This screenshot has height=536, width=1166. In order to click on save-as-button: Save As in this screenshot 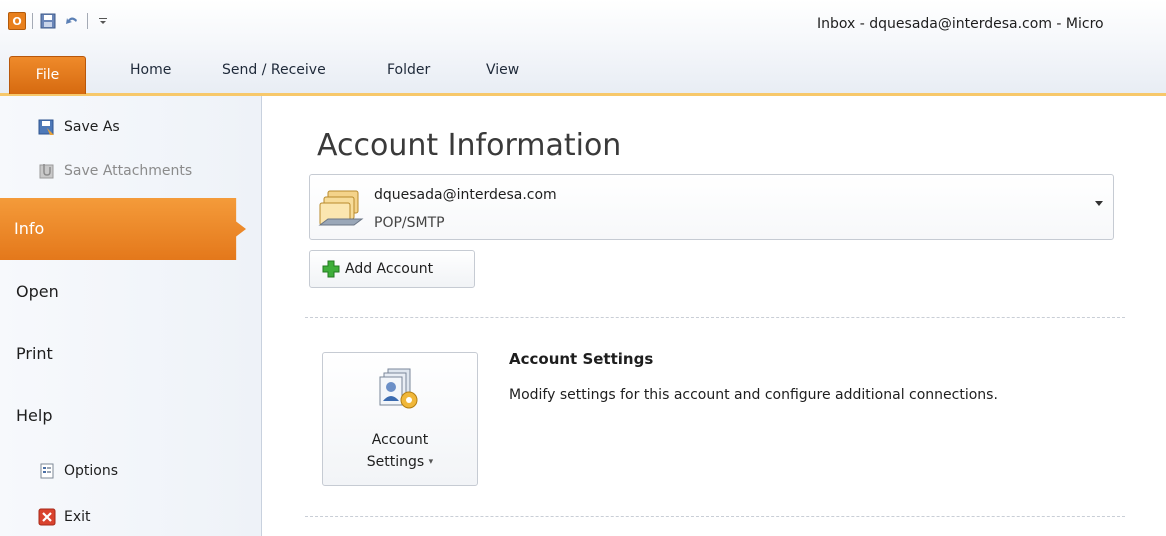, I will do `click(79, 127)`.